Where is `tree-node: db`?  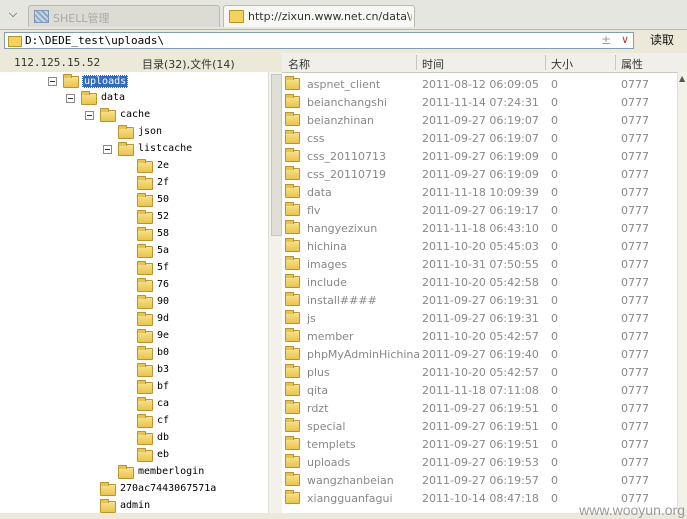 tree-node: db is located at coordinates (134, 439).